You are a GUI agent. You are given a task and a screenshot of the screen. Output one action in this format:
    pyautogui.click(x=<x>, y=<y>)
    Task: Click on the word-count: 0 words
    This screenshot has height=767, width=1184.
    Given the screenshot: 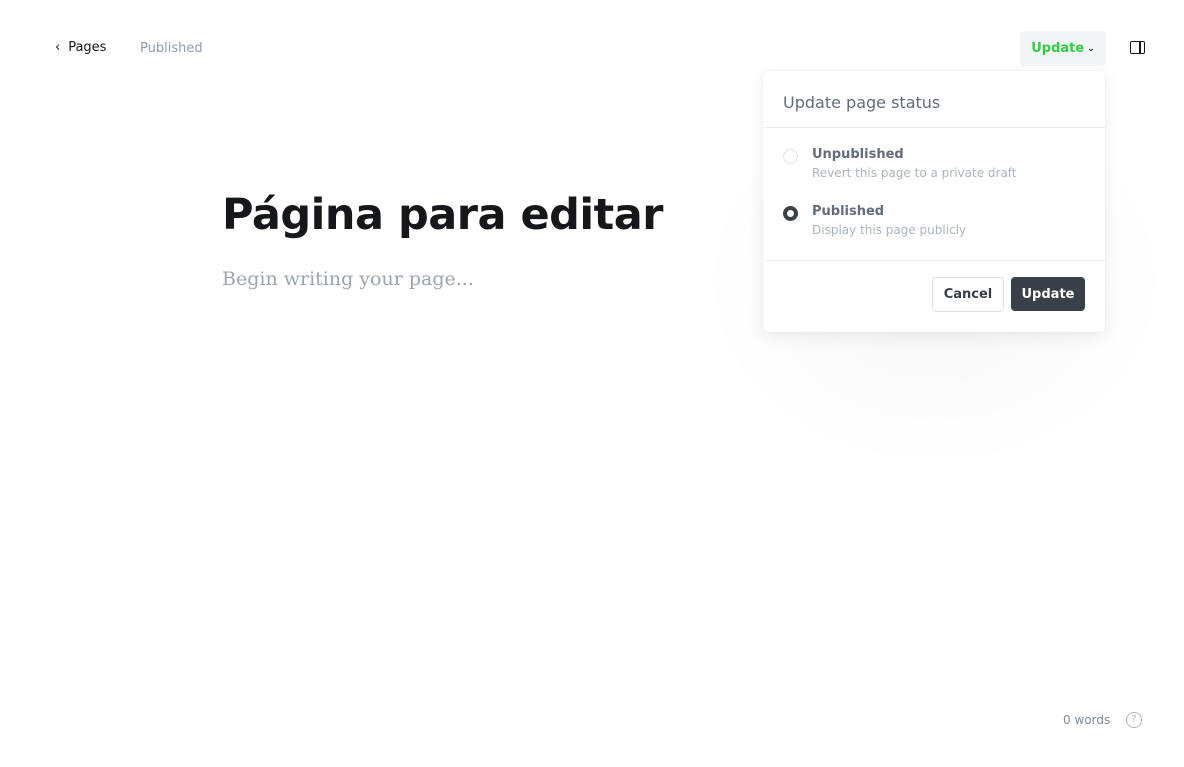 What is the action you would take?
    pyautogui.click(x=1087, y=720)
    